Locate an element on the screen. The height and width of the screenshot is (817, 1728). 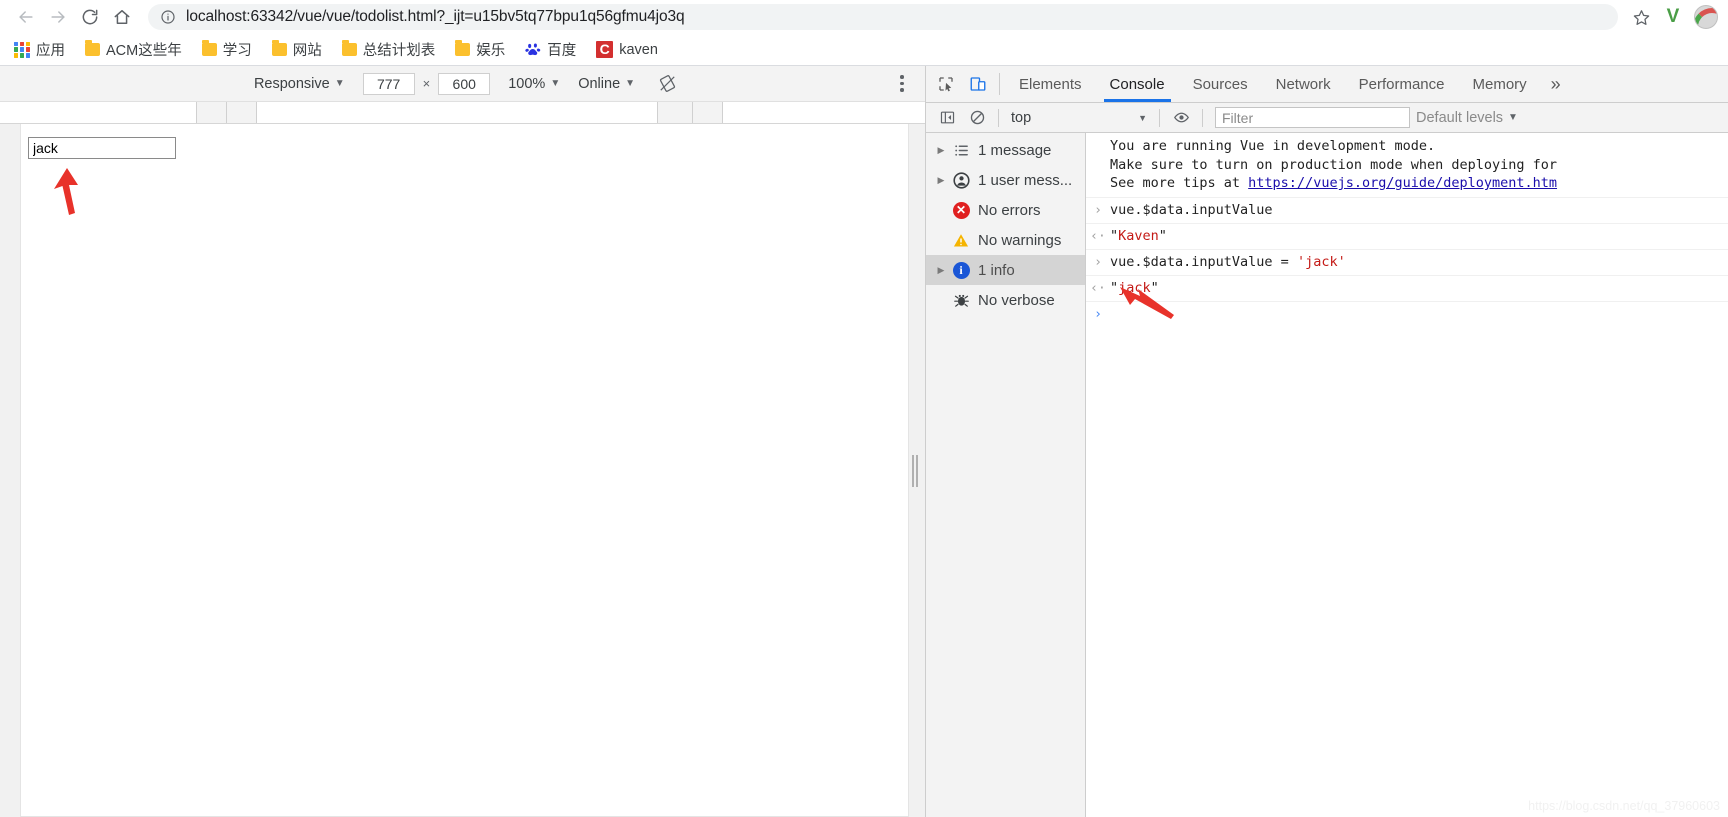
log-levels-value: Default levels is located at coordinates (1460, 117).